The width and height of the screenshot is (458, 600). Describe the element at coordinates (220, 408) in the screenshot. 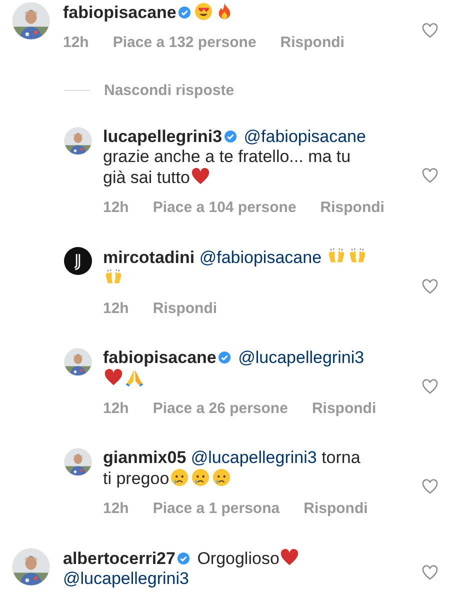

I see `likes-link: Piace a 26 persone` at that location.